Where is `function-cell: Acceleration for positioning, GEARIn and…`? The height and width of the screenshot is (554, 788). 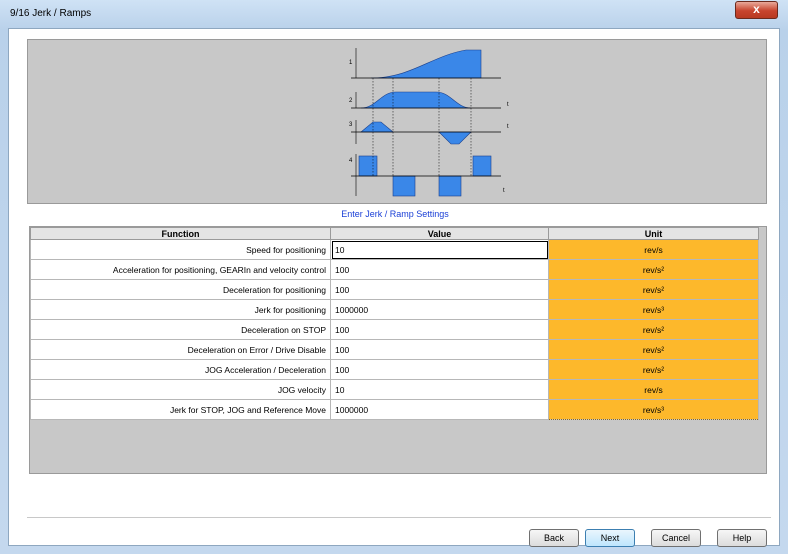 function-cell: Acceleration for positioning, GEARIn and… is located at coordinates (180, 269).